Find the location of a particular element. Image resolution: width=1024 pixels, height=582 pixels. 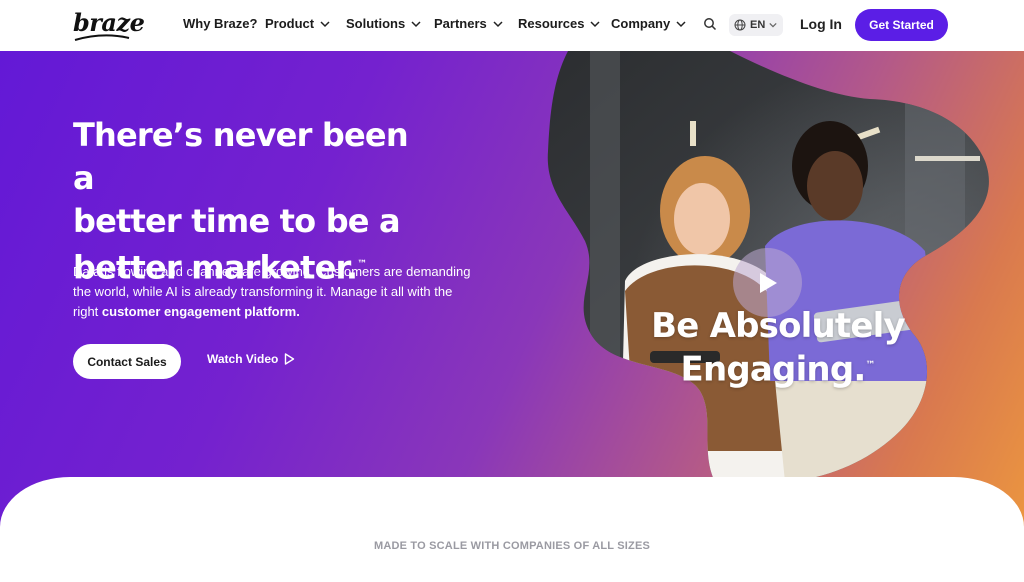

nav-resources: Resources is located at coordinates (559, 23).